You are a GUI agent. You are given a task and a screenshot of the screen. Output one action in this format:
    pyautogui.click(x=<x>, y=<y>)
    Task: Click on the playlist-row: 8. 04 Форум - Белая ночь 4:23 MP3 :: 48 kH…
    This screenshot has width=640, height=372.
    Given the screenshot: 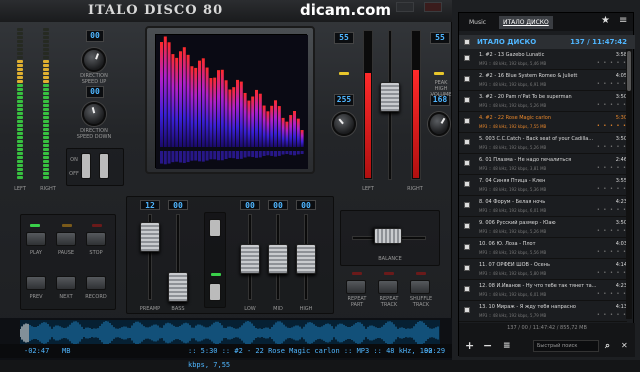 What is the action you would take?
    pyautogui.click(x=543, y=206)
    